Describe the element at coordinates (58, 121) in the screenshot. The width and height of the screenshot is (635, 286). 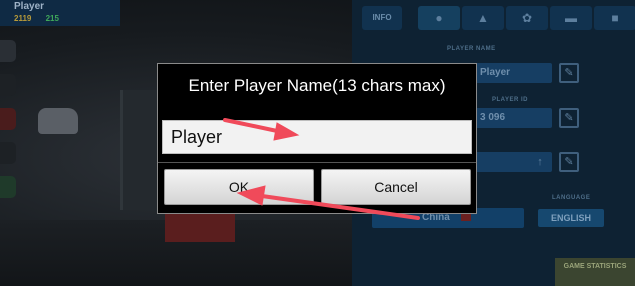
I see `car-icon` at that location.